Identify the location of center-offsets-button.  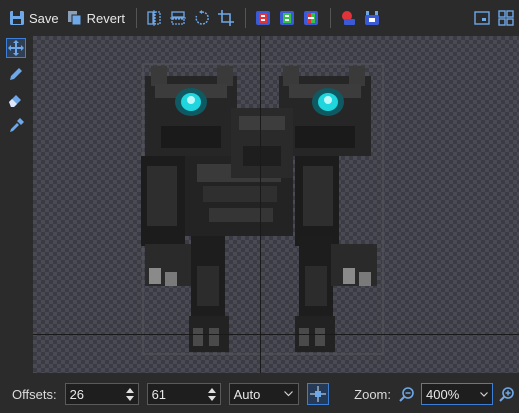
(317, 394).